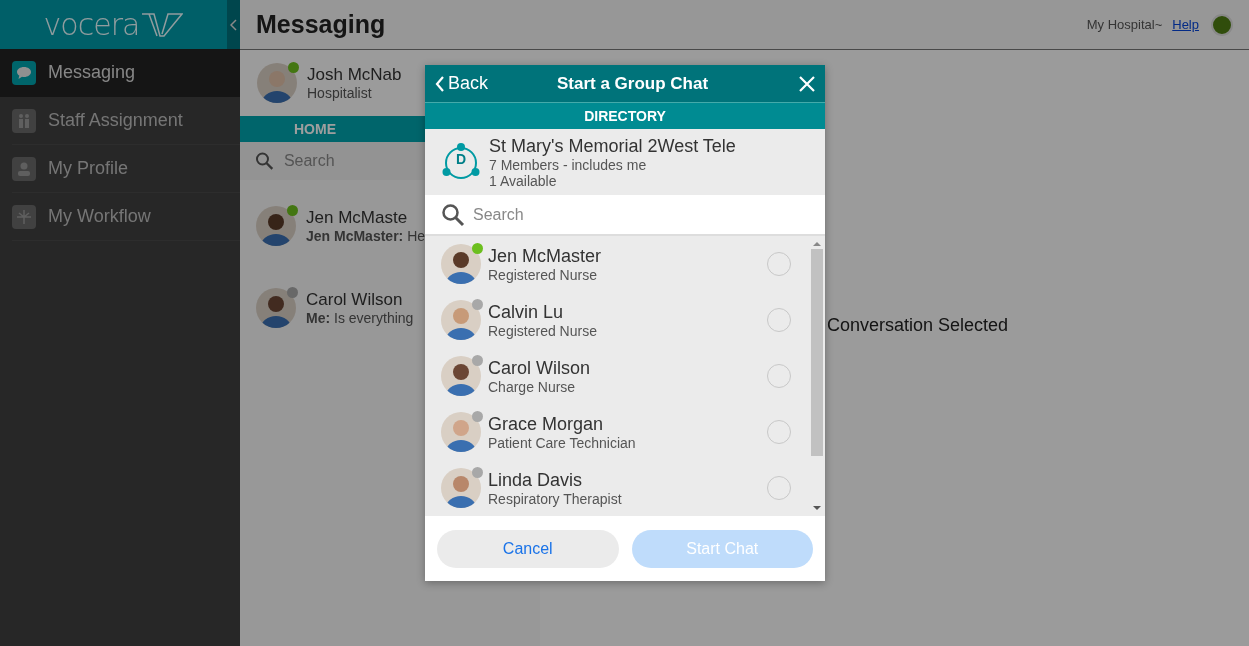 The height and width of the screenshot is (646, 1249). Describe the element at coordinates (918, 325) in the screenshot. I see `empty-state-text: Conversation Selected` at that location.